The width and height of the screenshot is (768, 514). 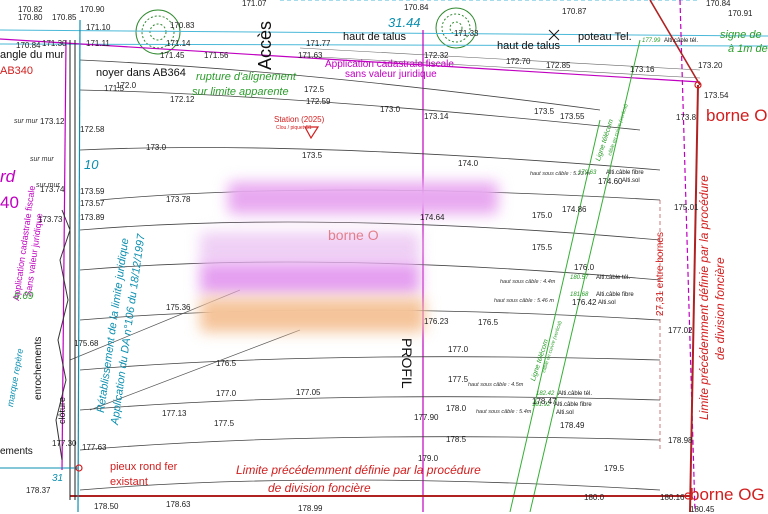 I want to click on elevation-label: 171.14, so click(x=178, y=43).